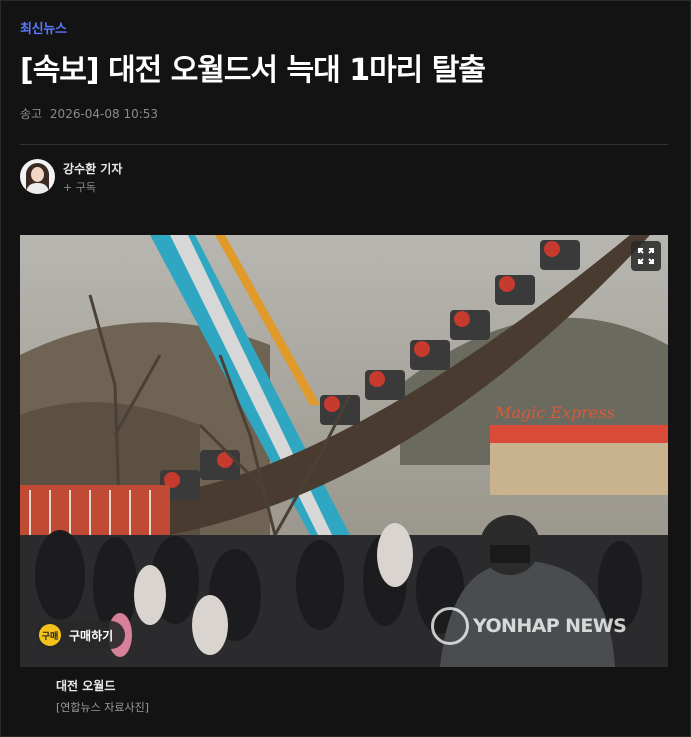 This screenshot has width=691, height=737. What do you see at coordinates (104, 114) in the screenshot?
I see `publish-time: 2026-04-08 10:53` at bounding box center [104, 114].